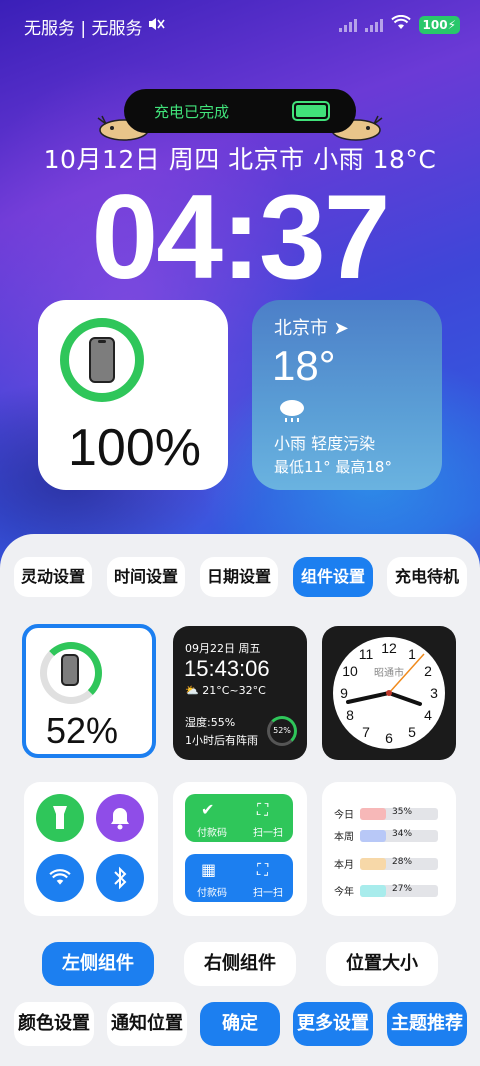 This screenshot has height=1066, width=480. What do you see at coordinates (412, 654) in the screenshot?
I see `clock-numeral: 1` at bounding box center [412, 654].